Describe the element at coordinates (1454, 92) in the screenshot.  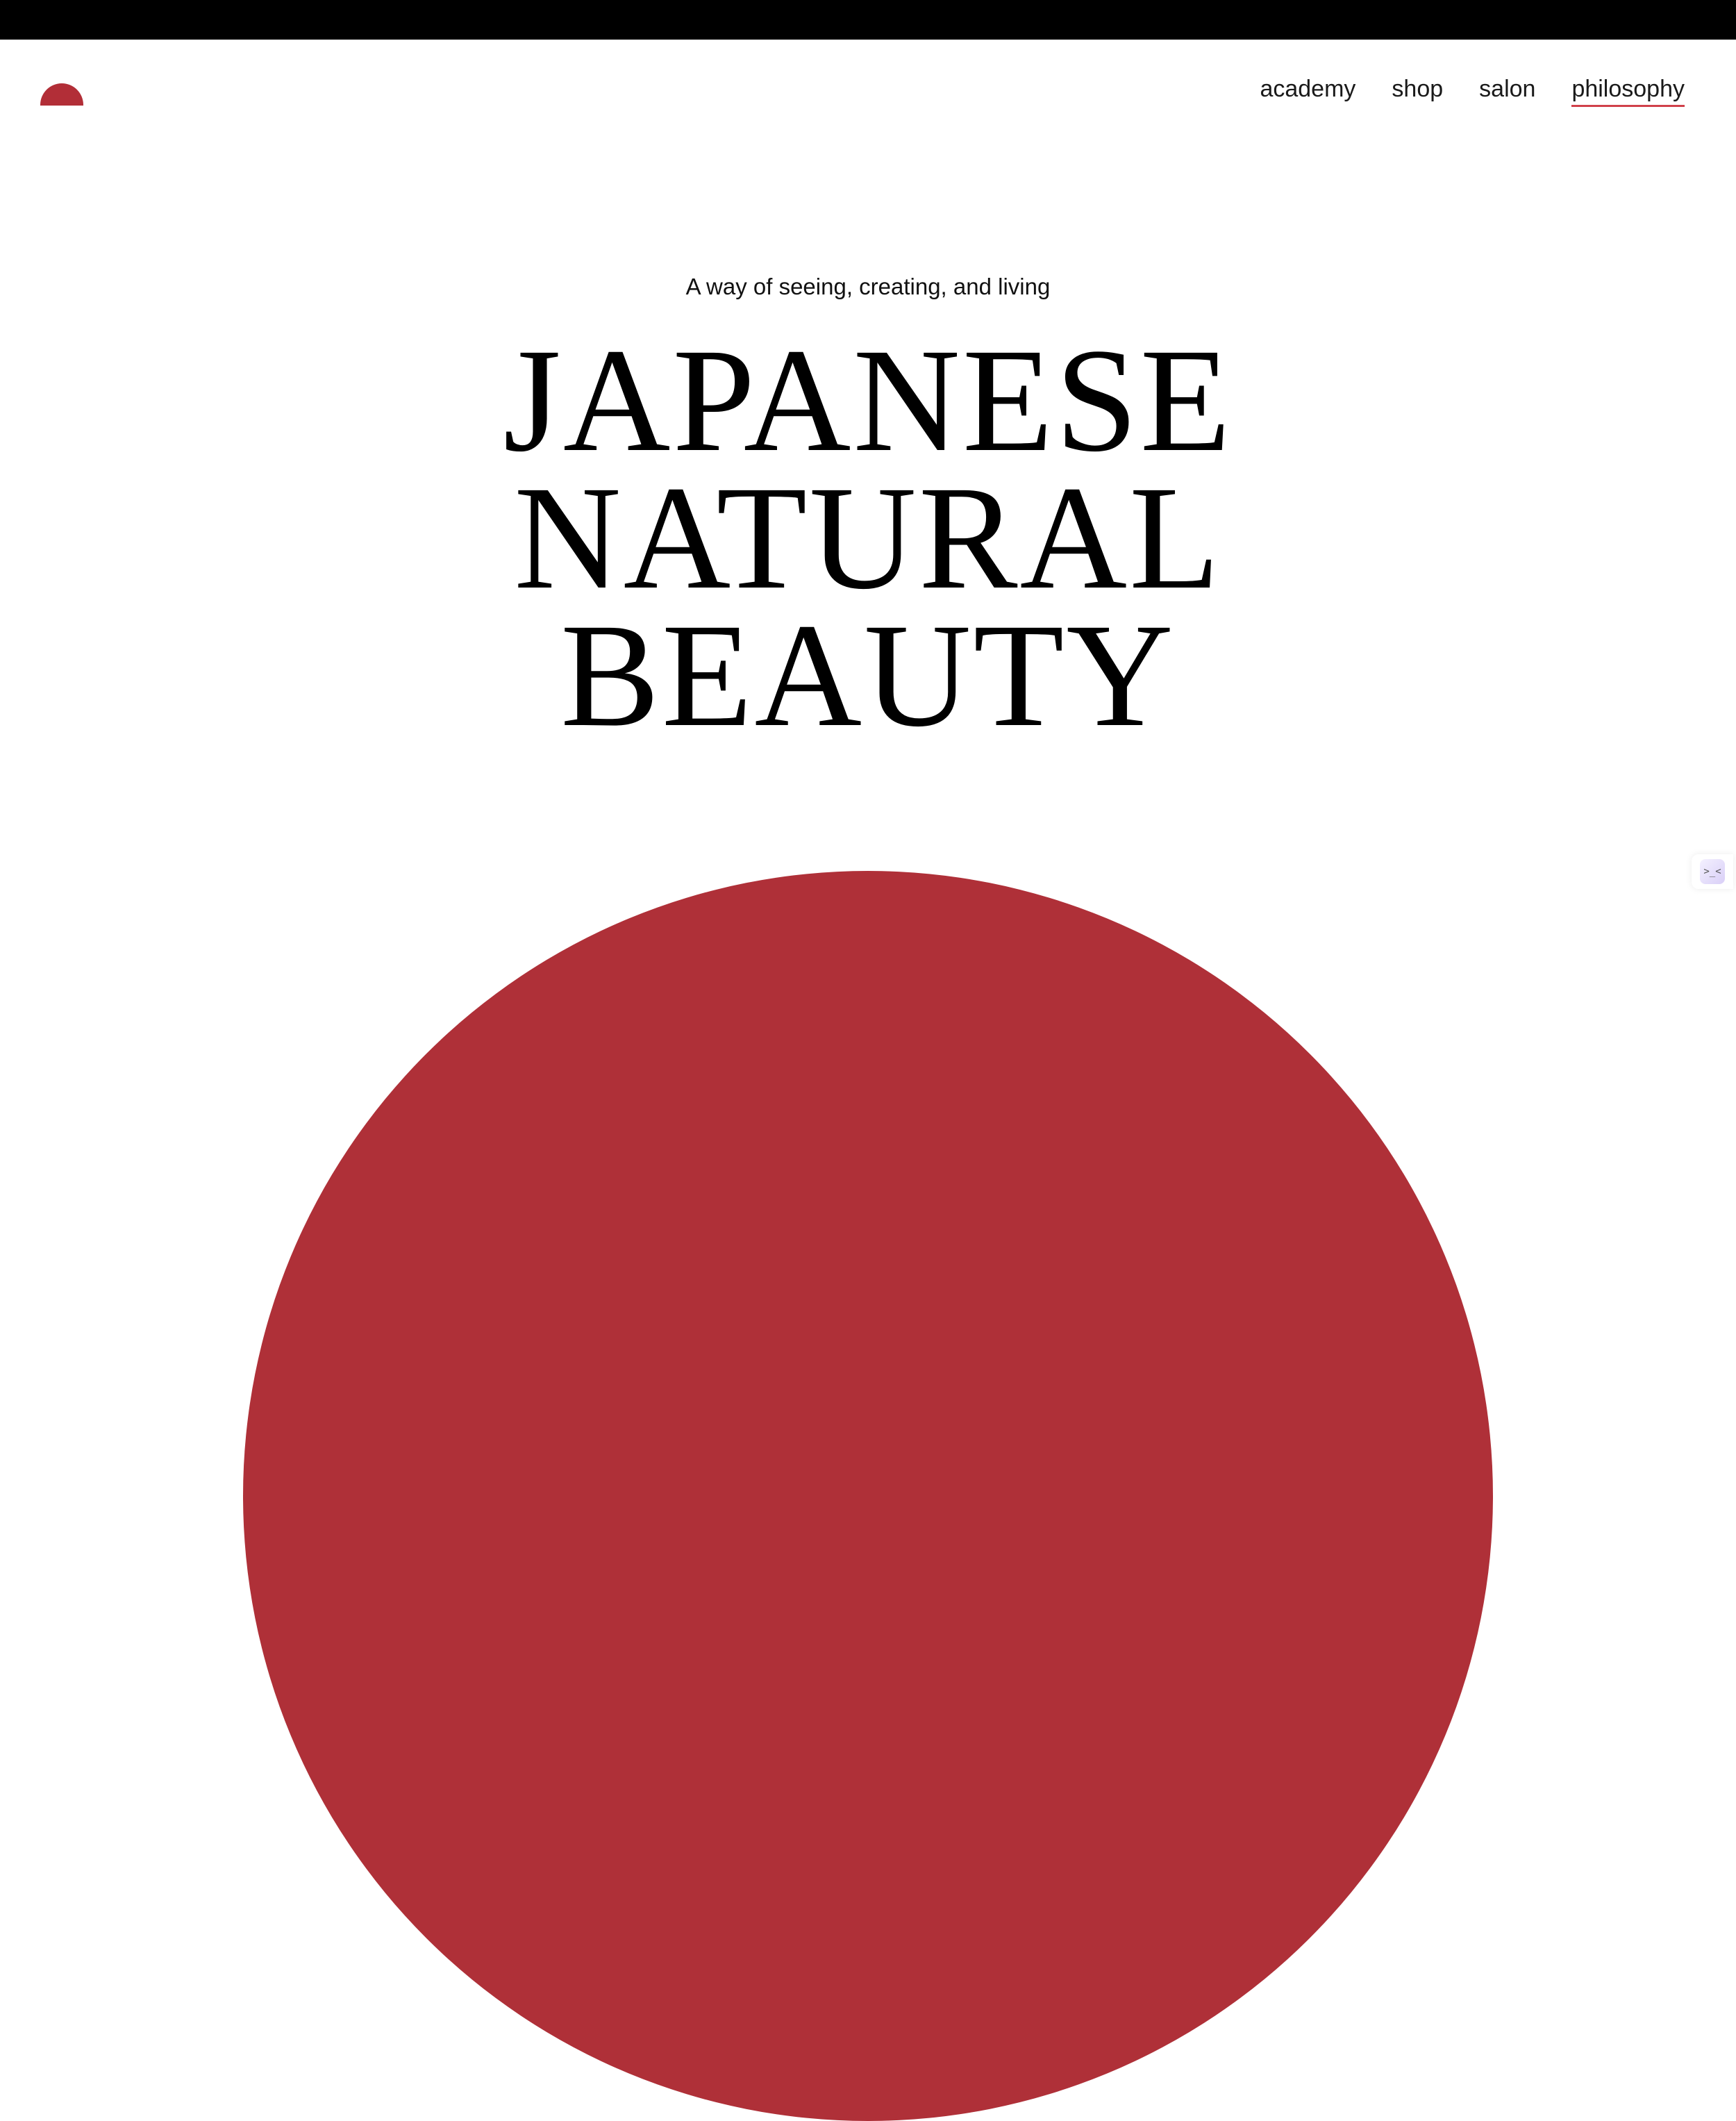
I see `main-nav: academy shop salon philosophy` at that location.